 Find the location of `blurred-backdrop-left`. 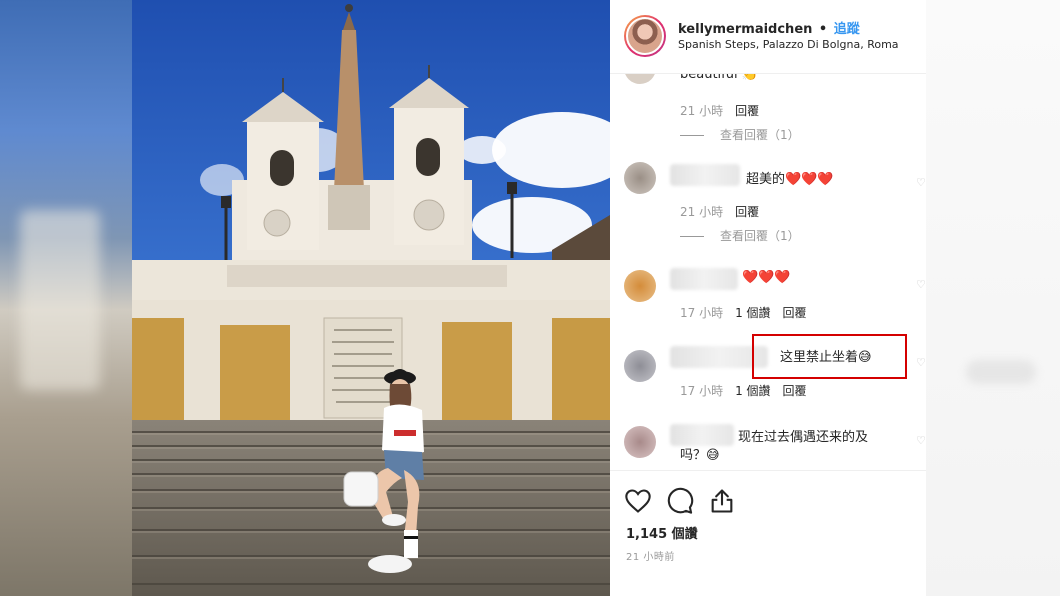

blurred-backdrop-left is located at coordinates (66, 298).